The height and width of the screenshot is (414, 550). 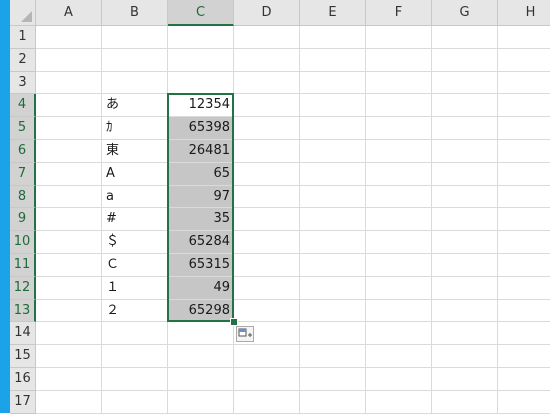 What do you see at coordinates (23, 265) in the screenshot?
I see `row-header-11: 11` at bounding box center [23, 265].